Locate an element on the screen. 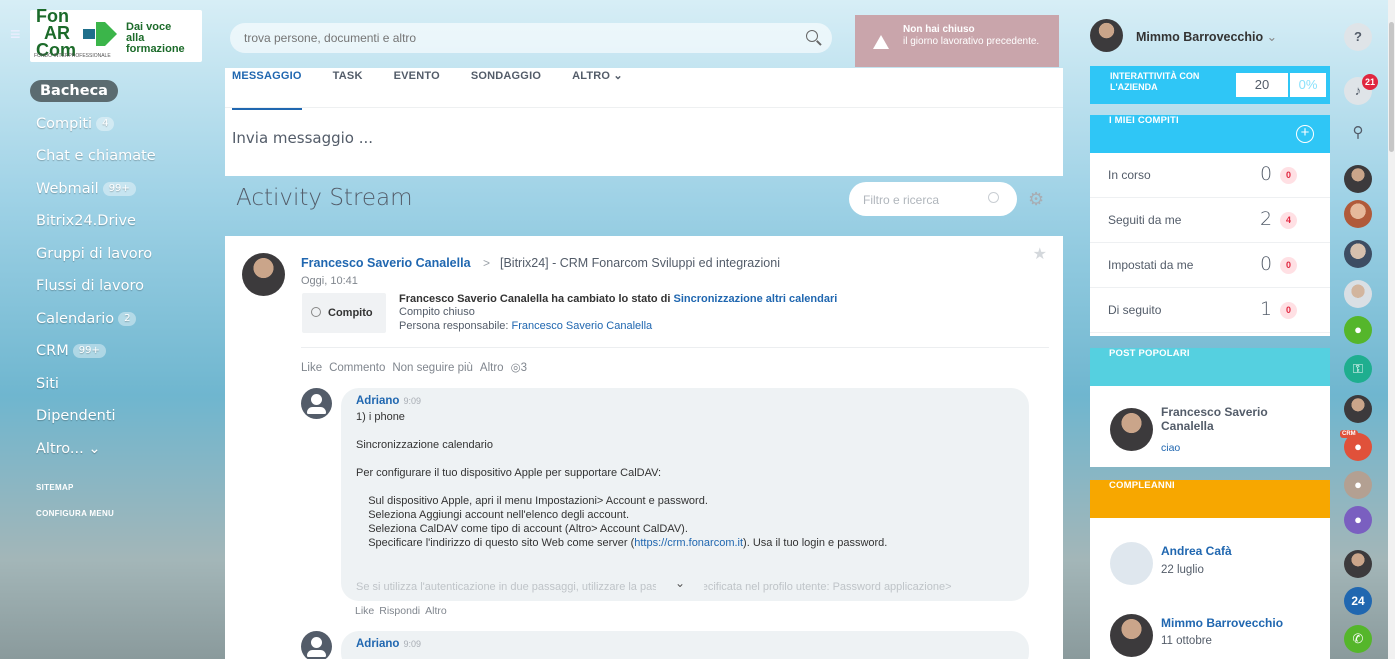 The image size is (1395, 659). lock-icon: ⚿ is located at coordinates (1358, 369).